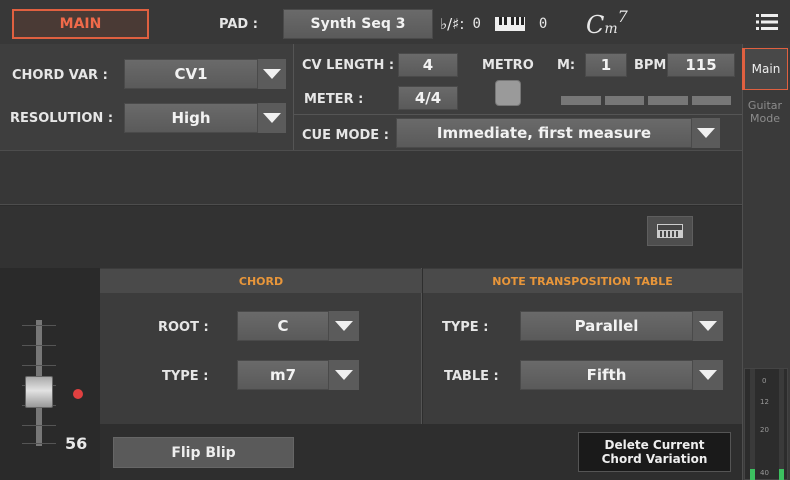  Describe the element at coordinates (293, 97) in the screenshot. I see `divider-v1` at that location.